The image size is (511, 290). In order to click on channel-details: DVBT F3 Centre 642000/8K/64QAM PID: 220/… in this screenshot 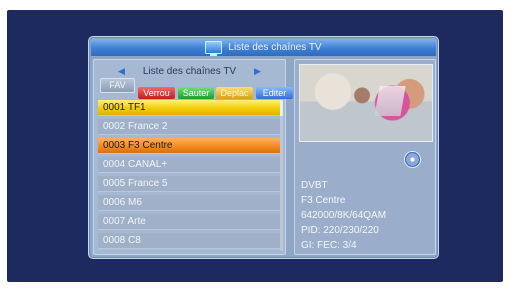, I will do `click(366, 215)`.